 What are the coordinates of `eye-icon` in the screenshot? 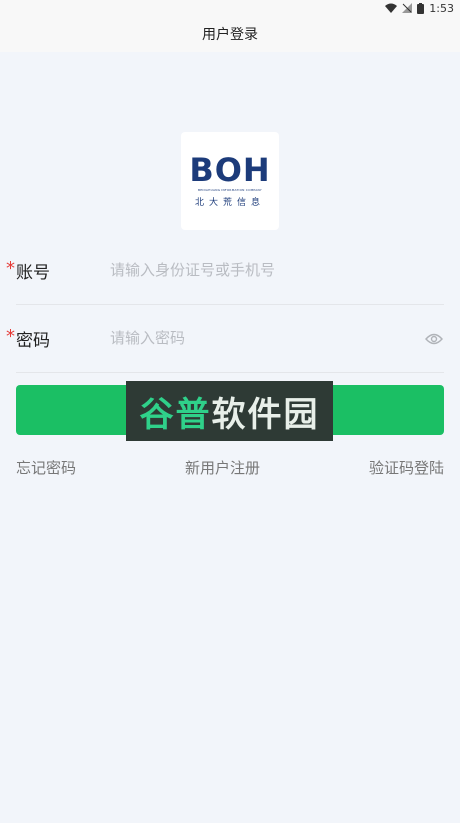 It's located at (434, 339).